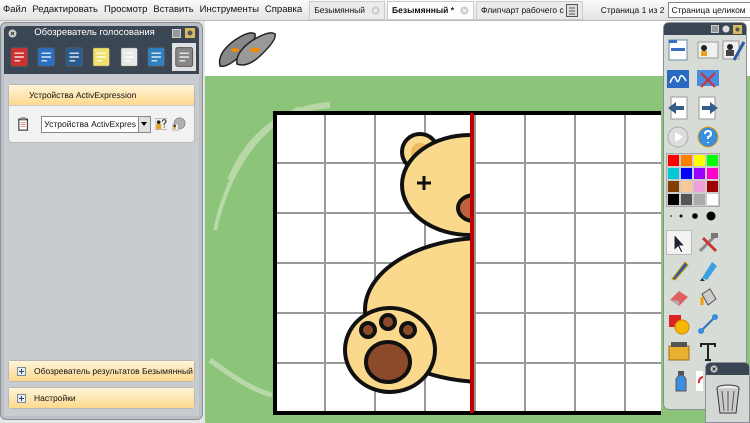  Describe the element at coordinates (726, 29) in the screenshot. I see `settings-icon` at that location.